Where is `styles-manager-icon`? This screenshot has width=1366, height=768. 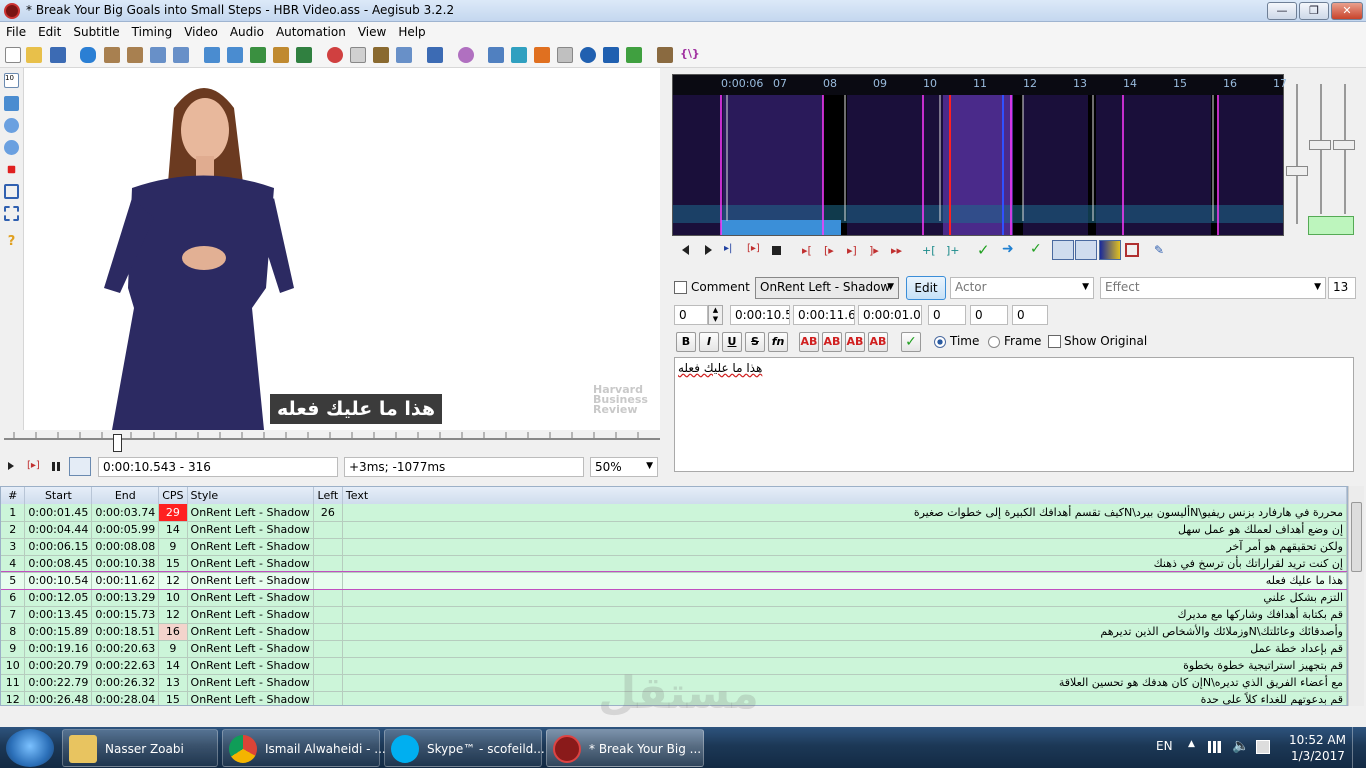
styles-manager-icon is located at coordinates (212, 55).